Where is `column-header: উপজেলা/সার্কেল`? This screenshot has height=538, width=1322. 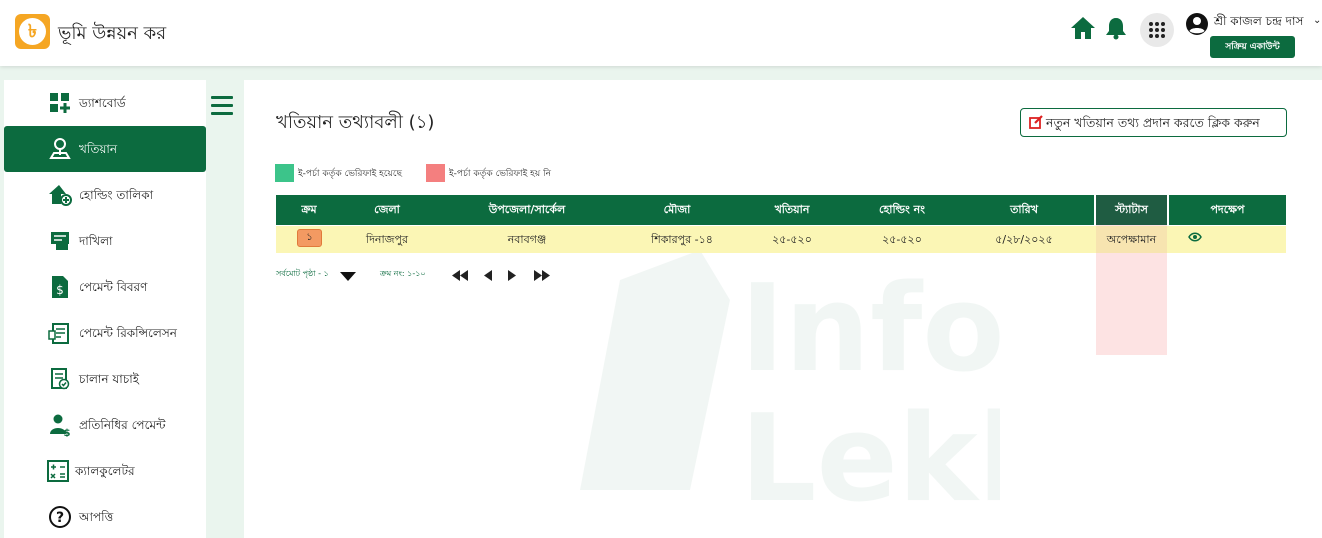 column-header: উপজেলা/সার্কেল is located at coordinates (527, 209).